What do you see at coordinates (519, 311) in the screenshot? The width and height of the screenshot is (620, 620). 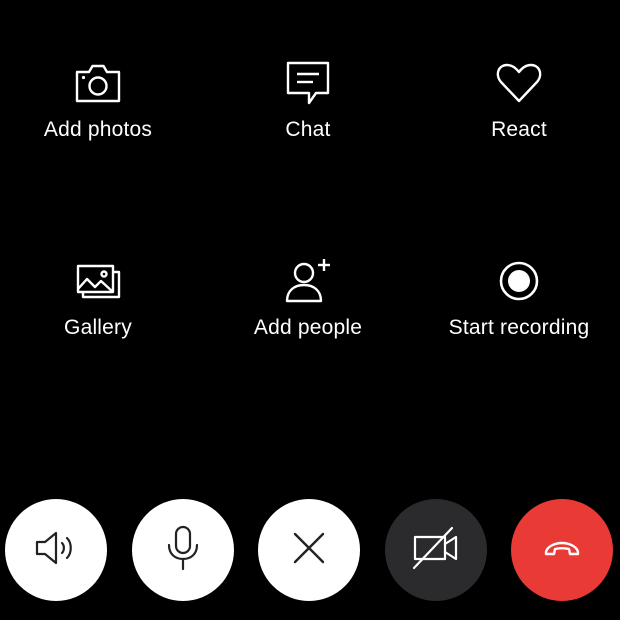 I see `start-recording-button: Start recording` at bounding box center [519, 311].